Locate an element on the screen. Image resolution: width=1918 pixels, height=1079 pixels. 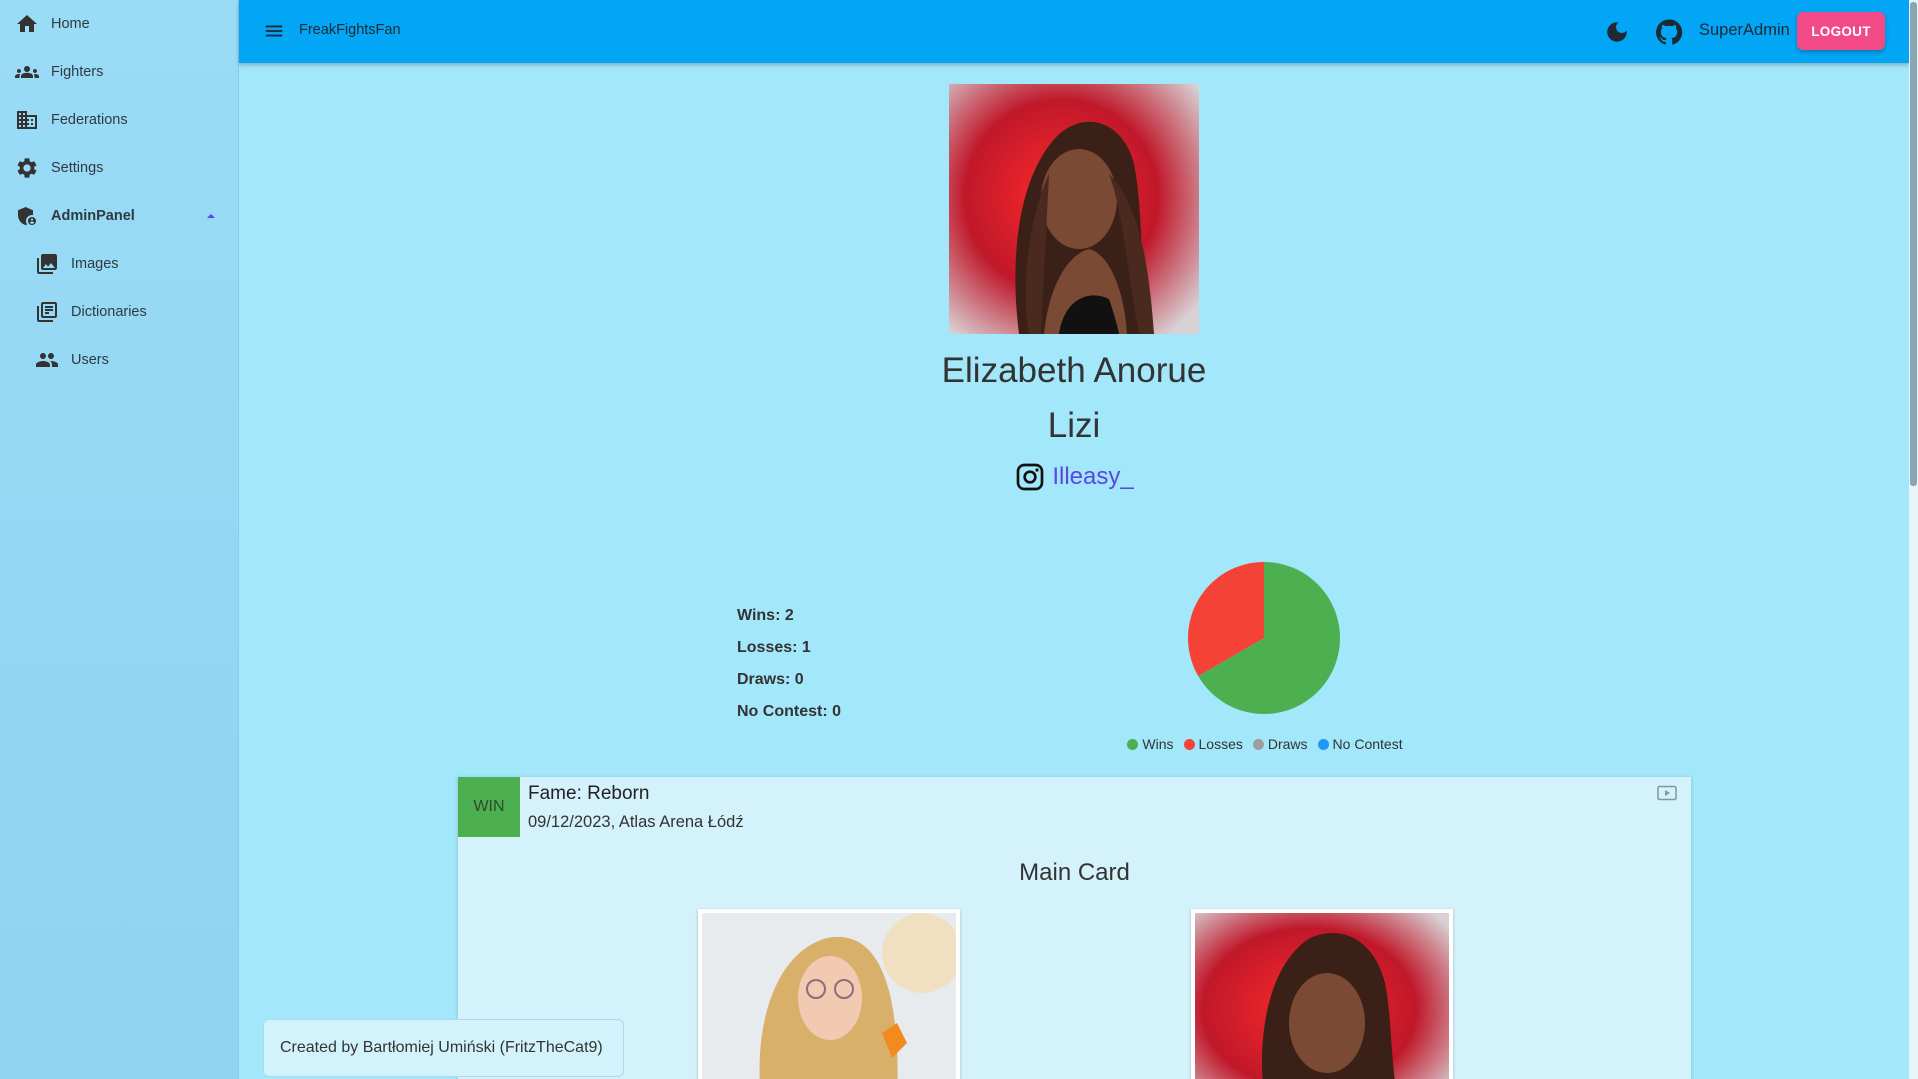
stat-losses: Losses: 1 is located at coordinates (774, 647).